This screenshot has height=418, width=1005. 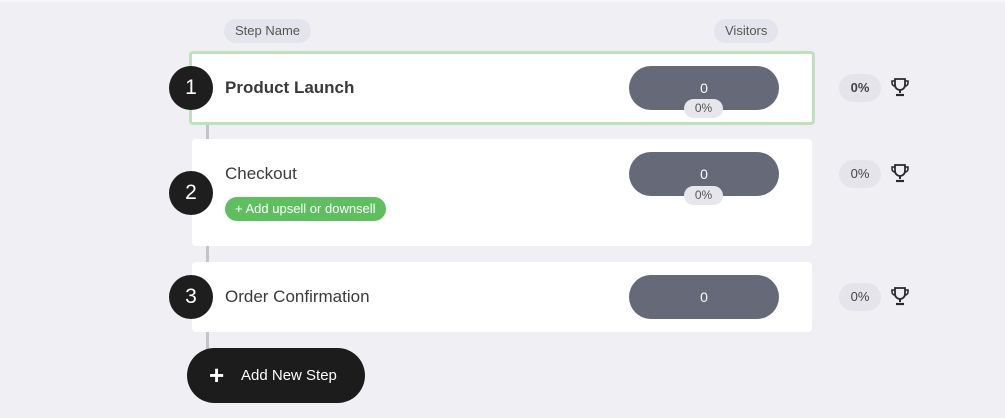 What do you see at coordinates (289, 88) in the screenshot?
I see `step-name: Product Launch` at bounding box center [289, 88].